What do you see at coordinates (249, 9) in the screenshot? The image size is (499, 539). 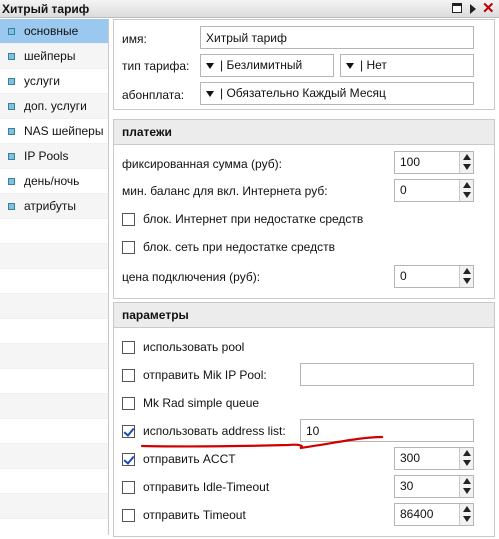 I see `window-titlebar: Хитрый тариф ✕` at bounding box center [249, 9].